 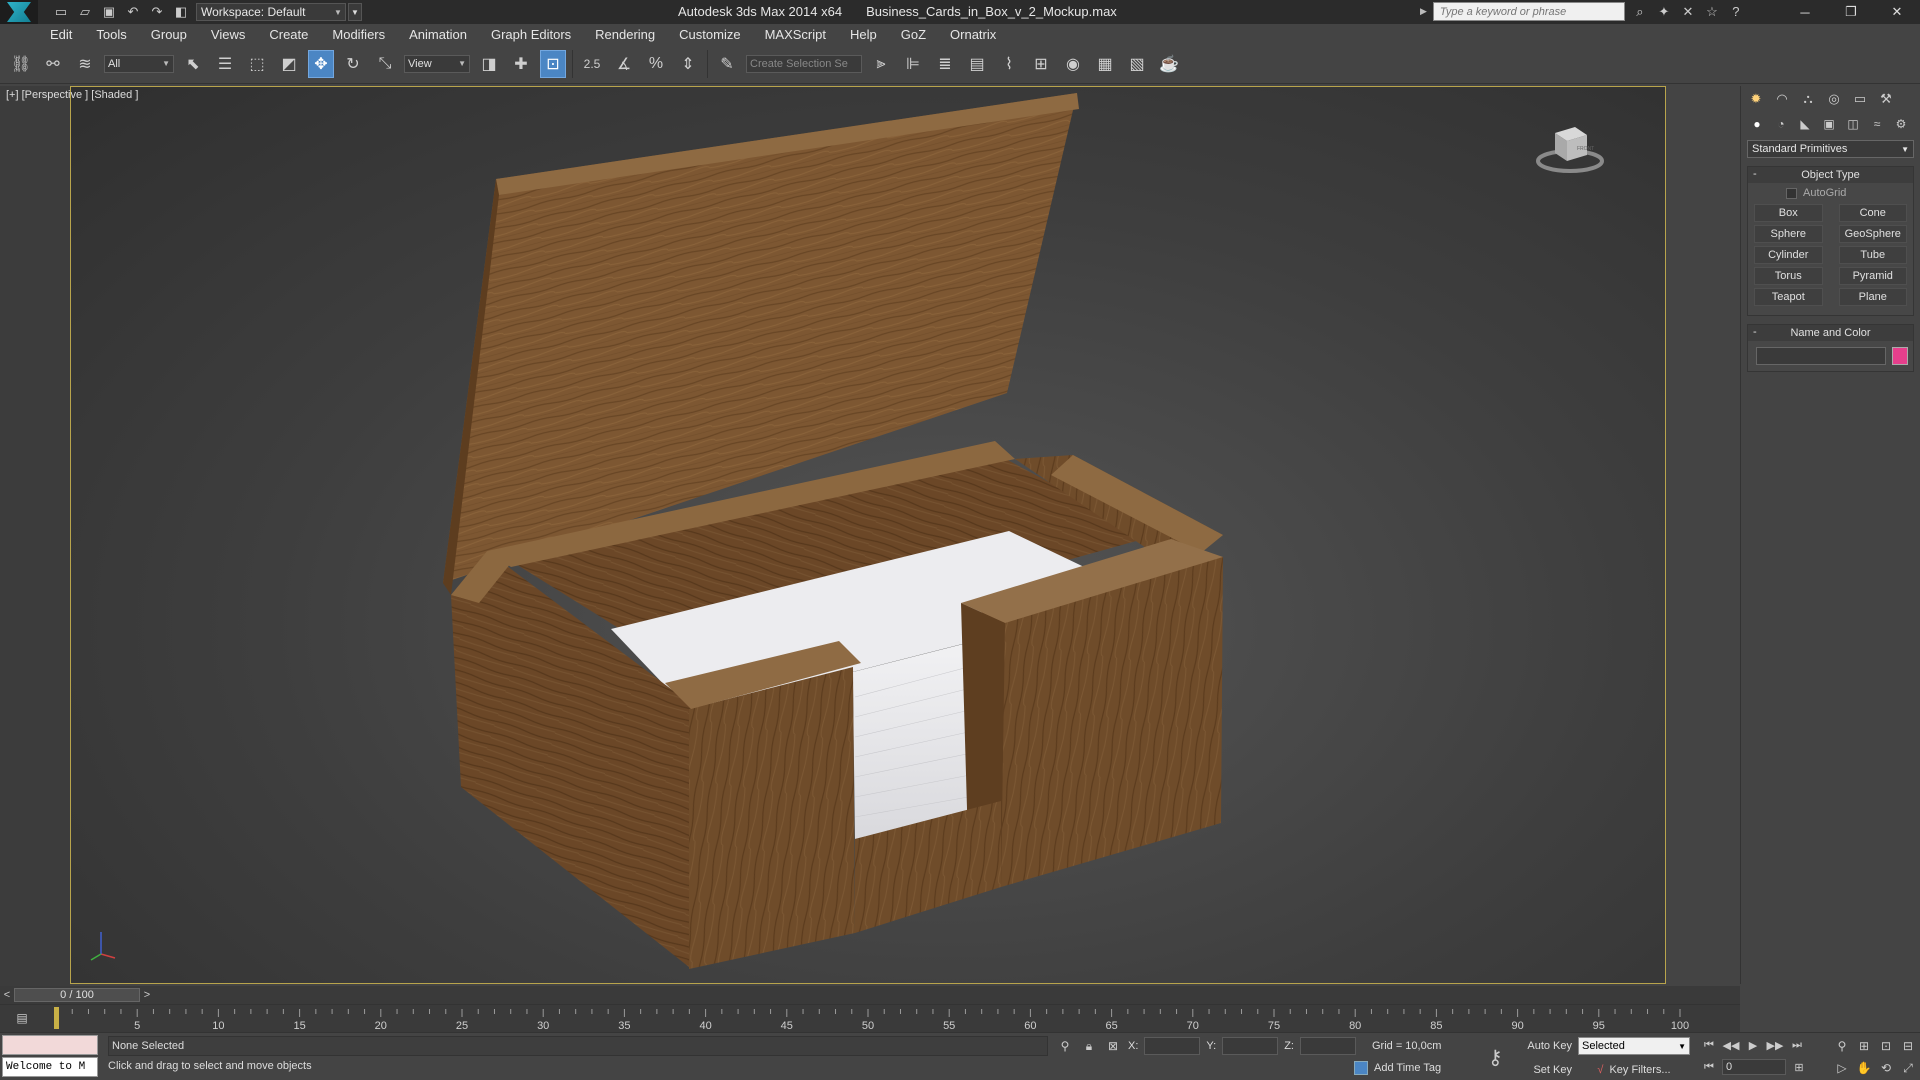 What do you see at coordinates (139, 63) in the screenshot?
I see `selection-filter-dropdown: All ▼` at bounding box center [139, 63].